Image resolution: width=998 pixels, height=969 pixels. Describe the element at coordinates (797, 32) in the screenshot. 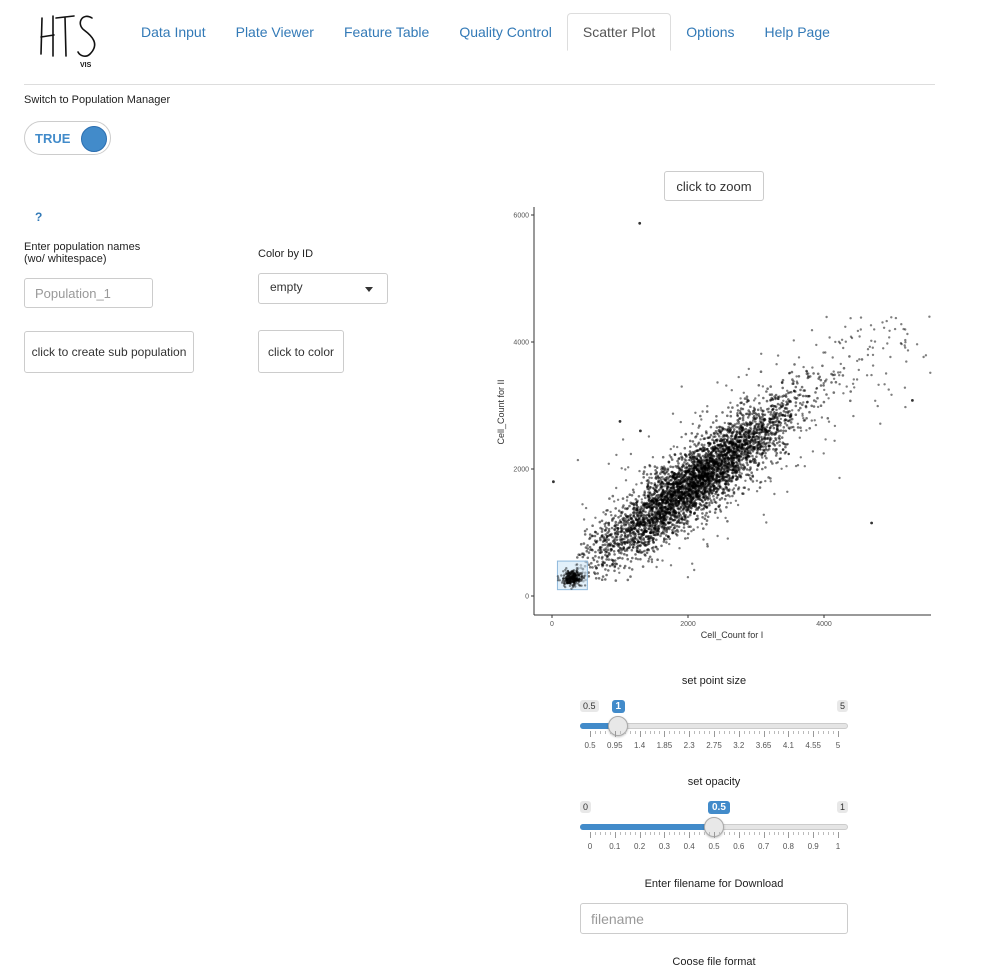

I see `tab-help-page: Help Page` at that location.